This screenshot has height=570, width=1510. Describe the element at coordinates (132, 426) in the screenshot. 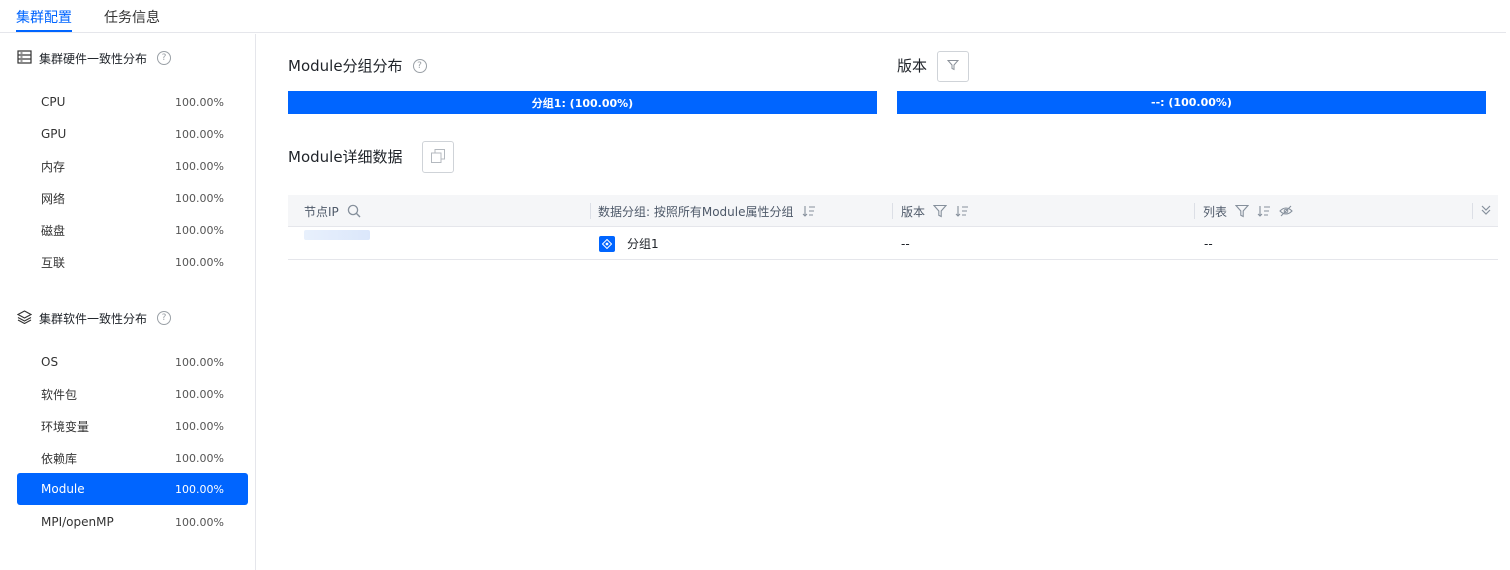

I see `sidebar-item-env-vars: 环境变量 100.00%` at that location.